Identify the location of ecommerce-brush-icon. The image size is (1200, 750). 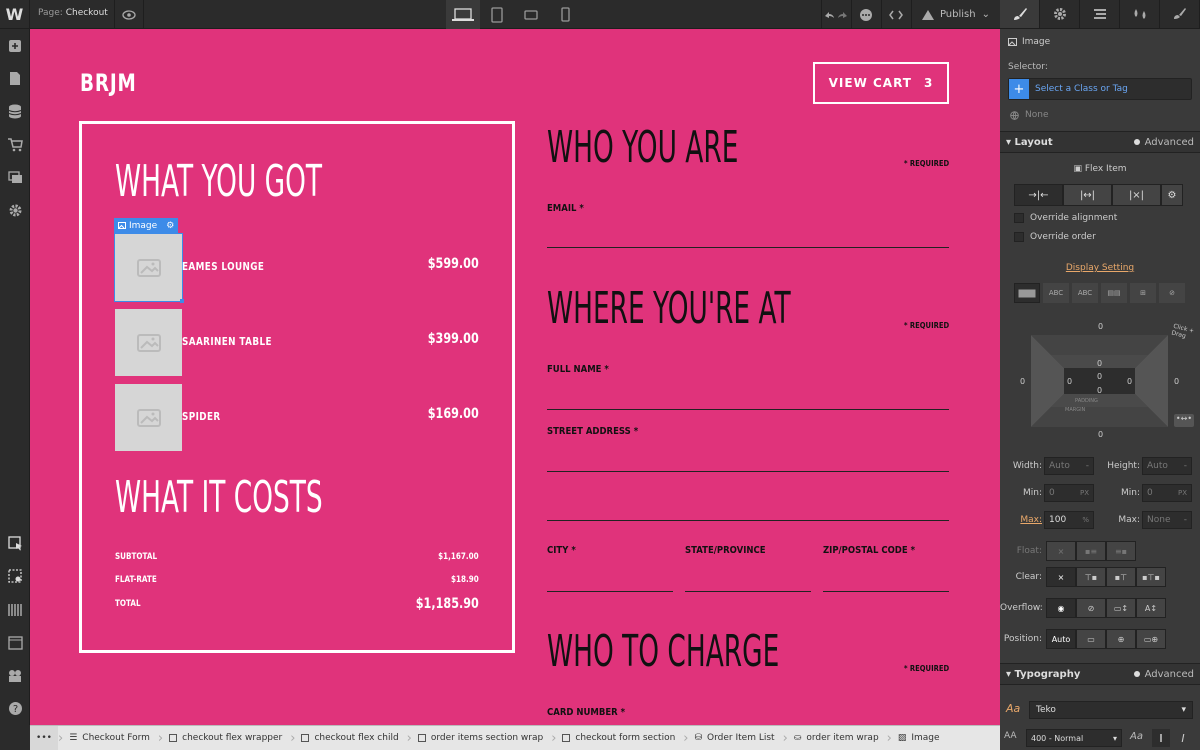
(1180, 14).